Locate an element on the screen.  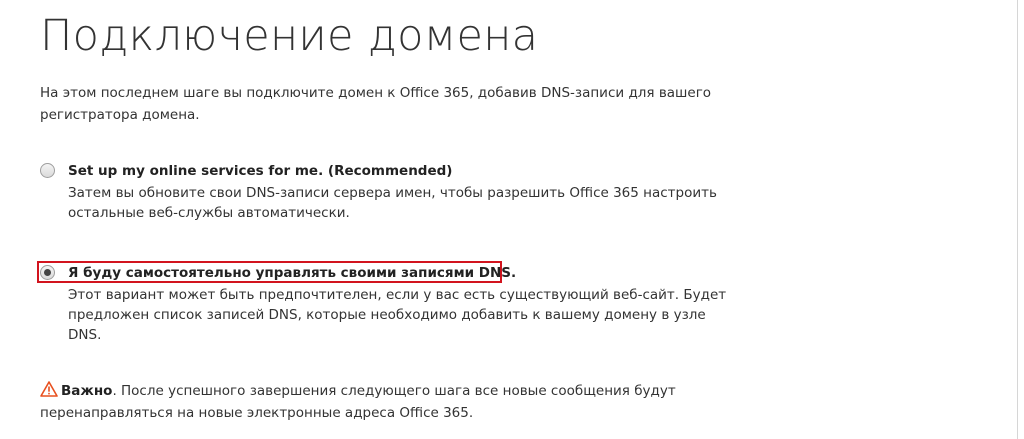
important-label: Важно is located at coordinates (87, 391).